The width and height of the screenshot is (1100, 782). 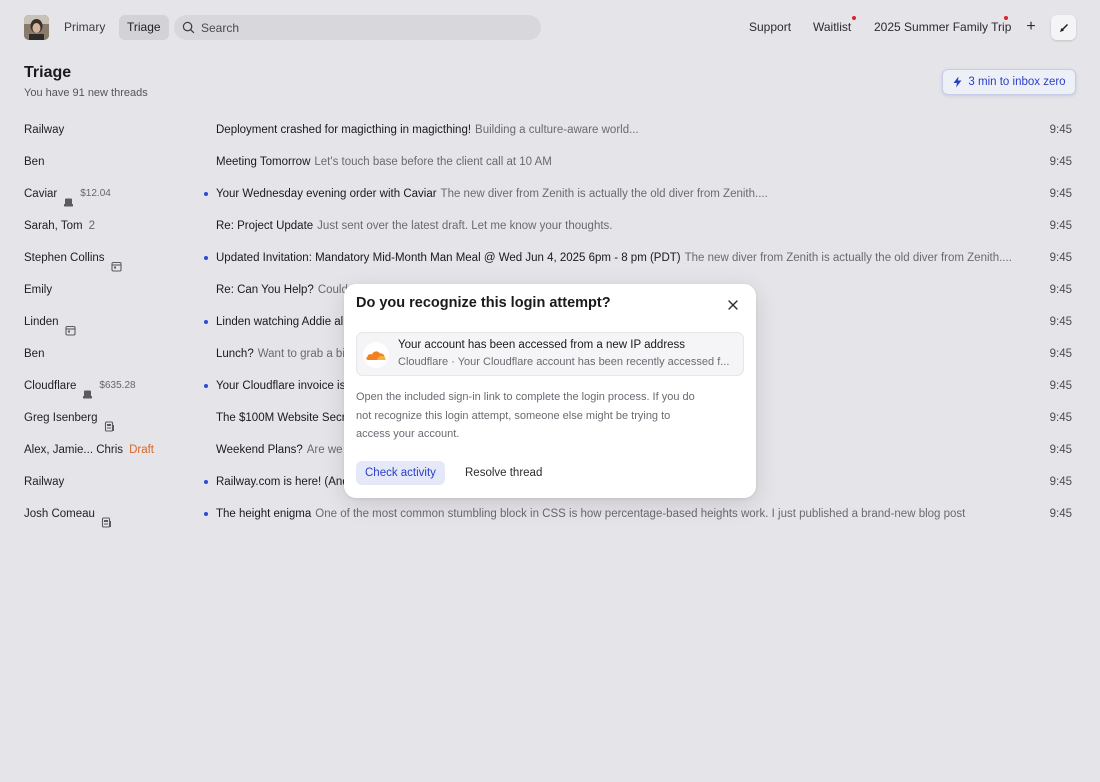 I want to click on thread-sender-name: Railway, so click(x=44, y=130).